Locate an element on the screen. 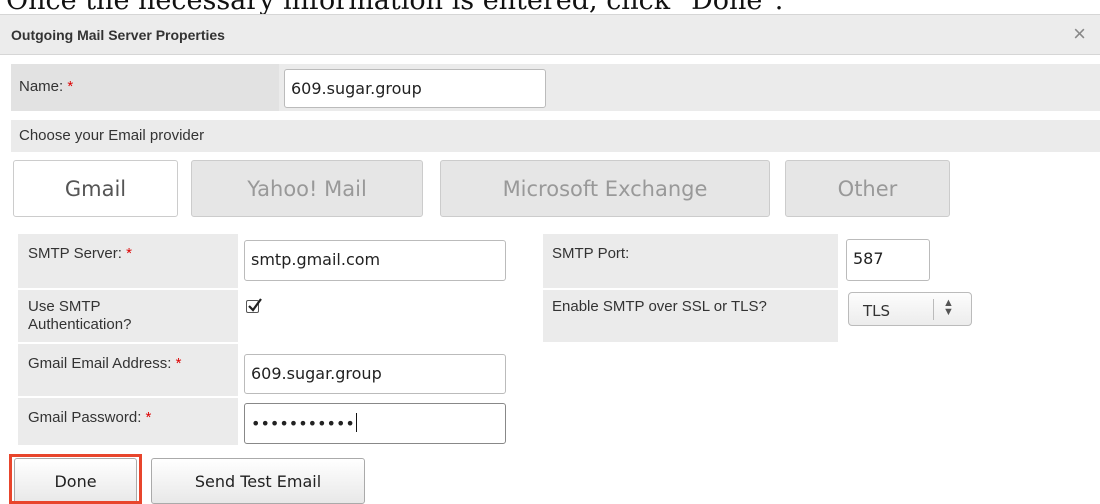  smtp-auth-label: Use SMTP Authentication? is located at coordinates (79, 316).